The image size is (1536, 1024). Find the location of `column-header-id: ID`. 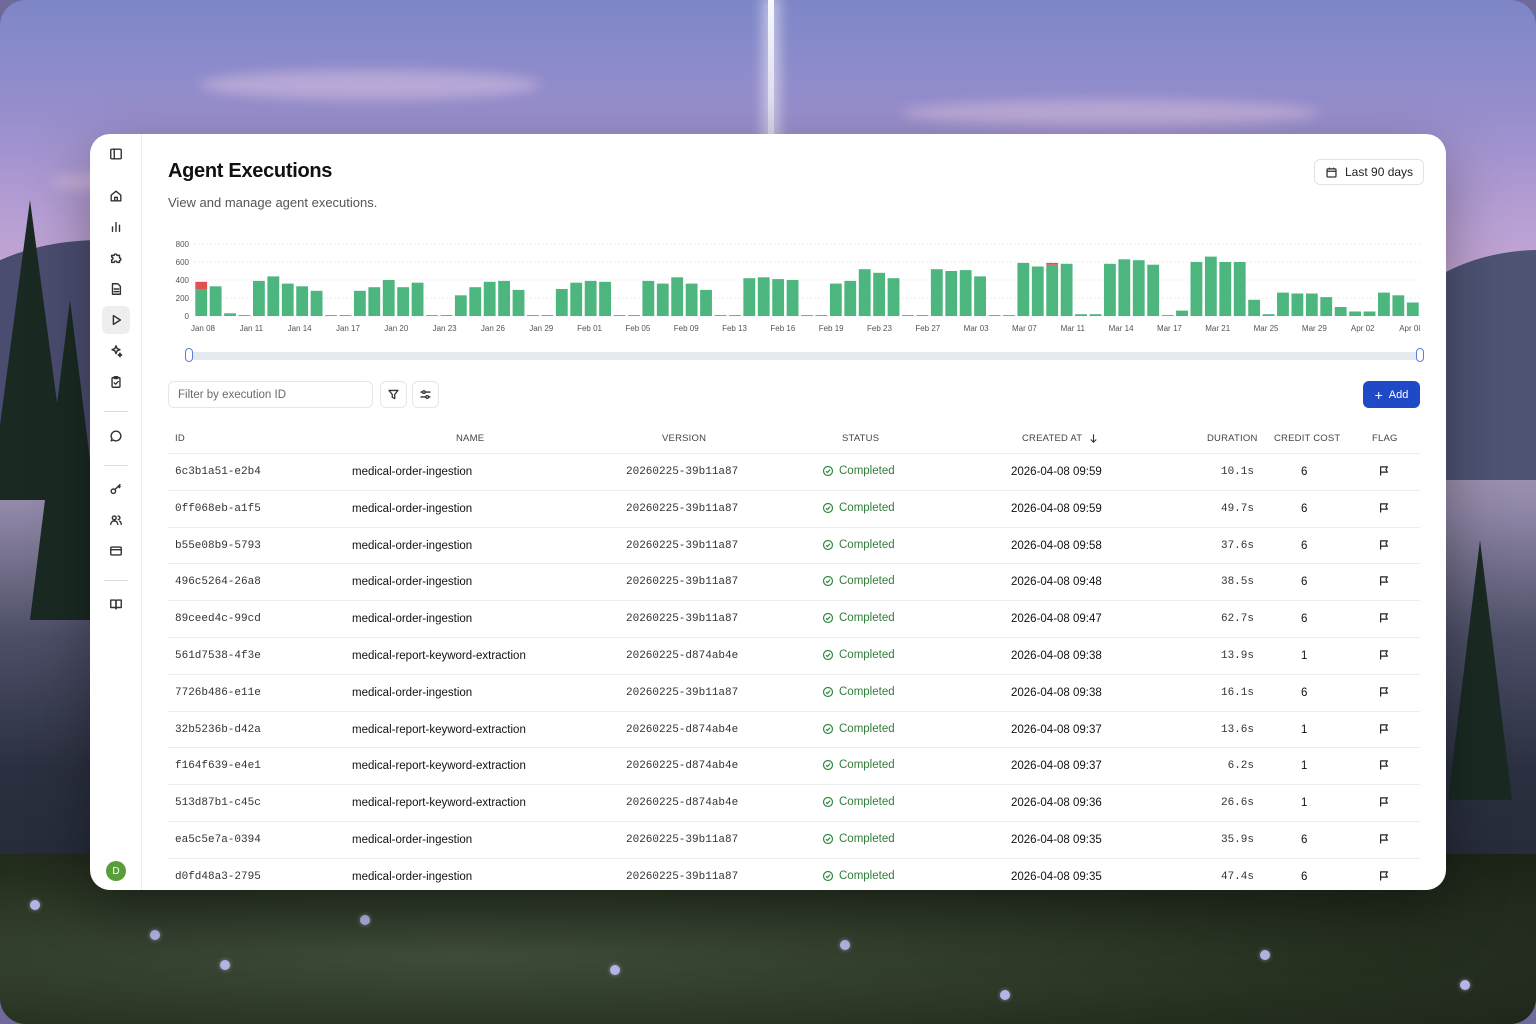

column-header-id: ID is located at coordinates (180, 438).